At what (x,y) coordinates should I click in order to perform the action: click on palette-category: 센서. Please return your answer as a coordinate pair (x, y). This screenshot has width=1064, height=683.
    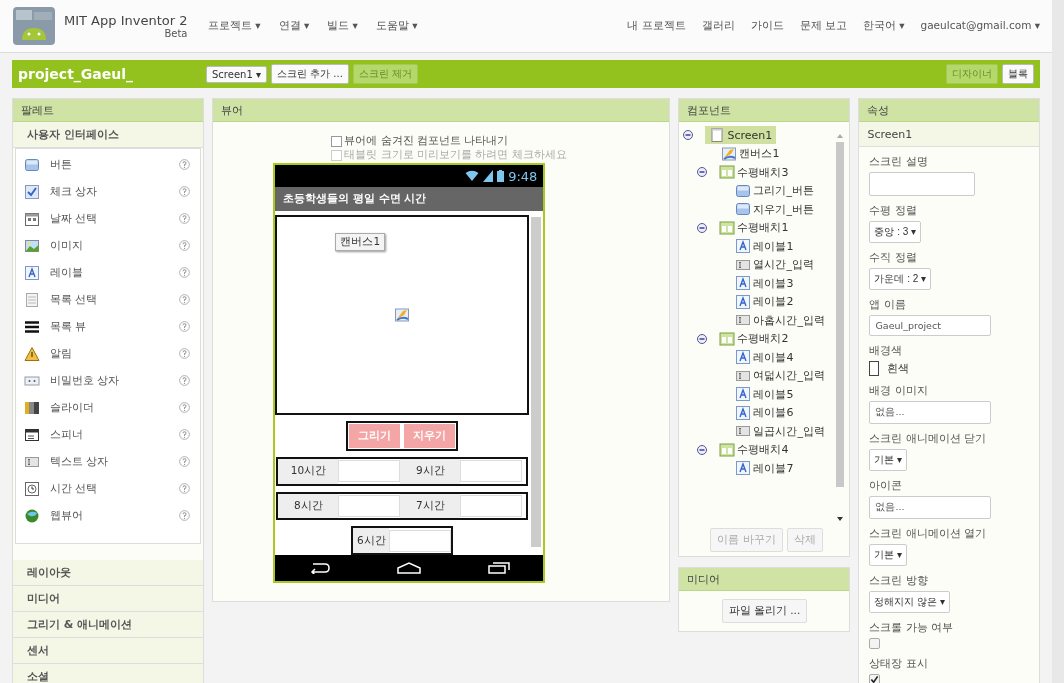
    Looking at the image, I should click on (108, 651).